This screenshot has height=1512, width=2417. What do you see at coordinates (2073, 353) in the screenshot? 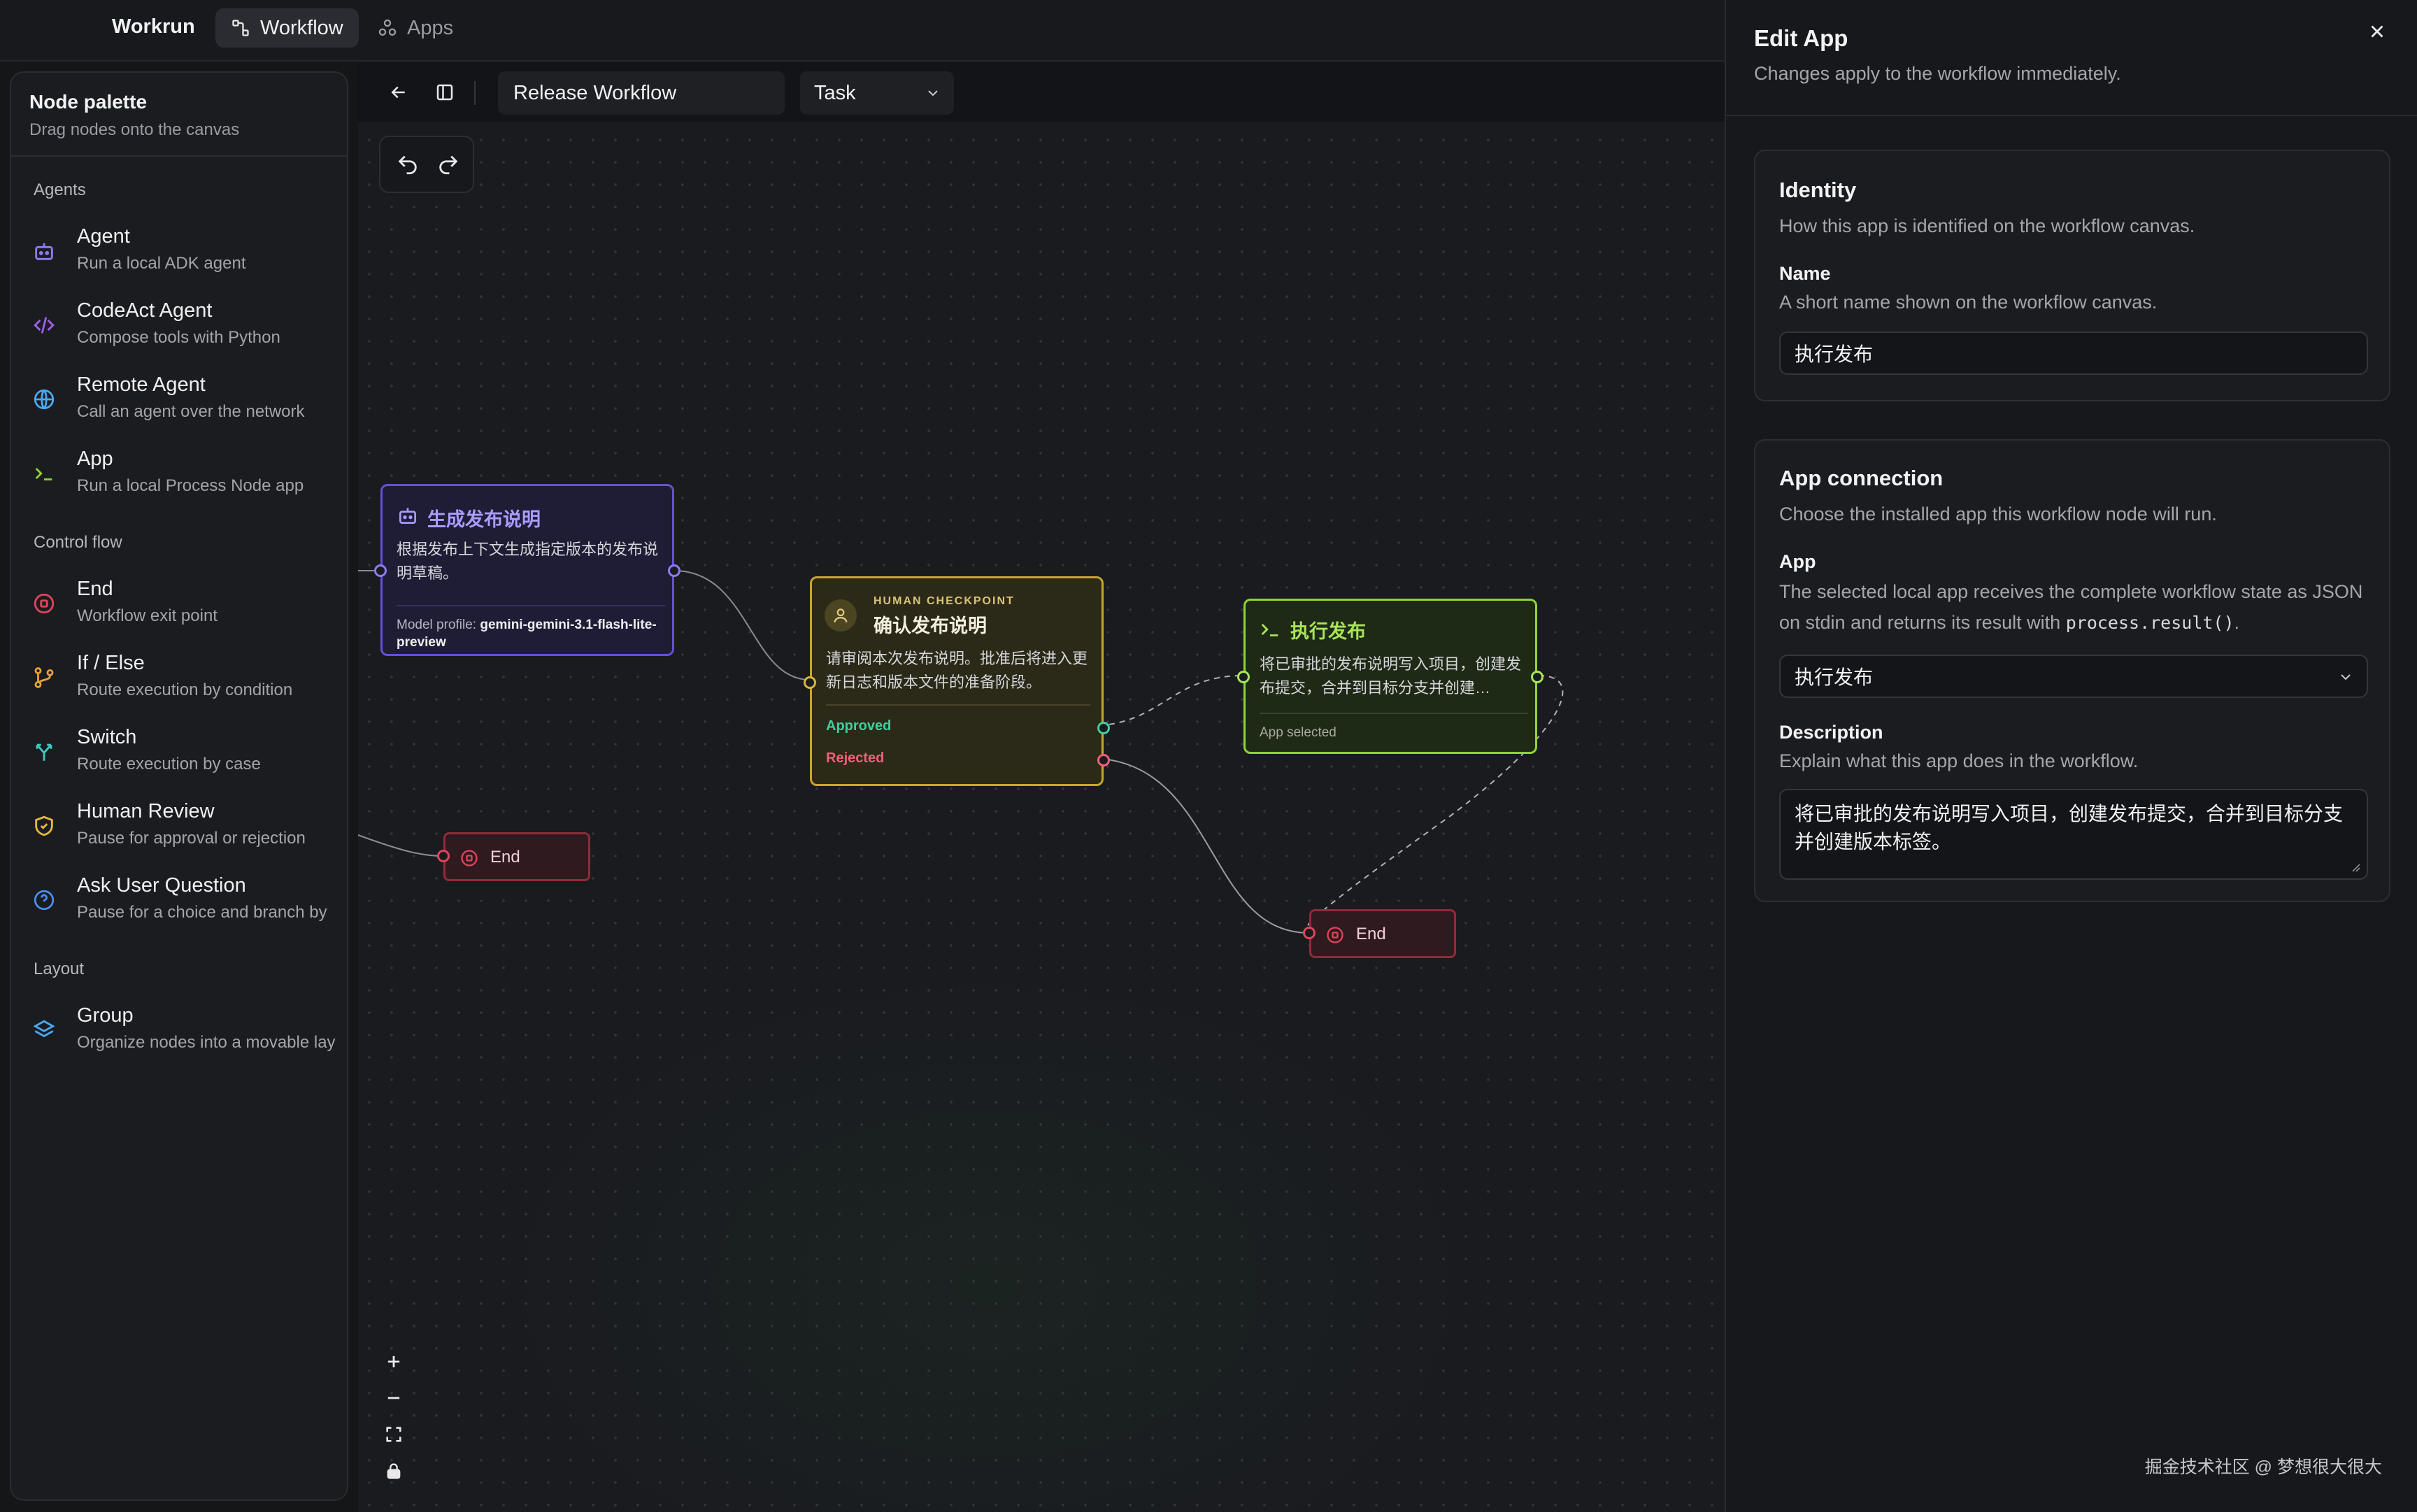
I see `name-input: 执行发布` at bounding box center [2073, 353].